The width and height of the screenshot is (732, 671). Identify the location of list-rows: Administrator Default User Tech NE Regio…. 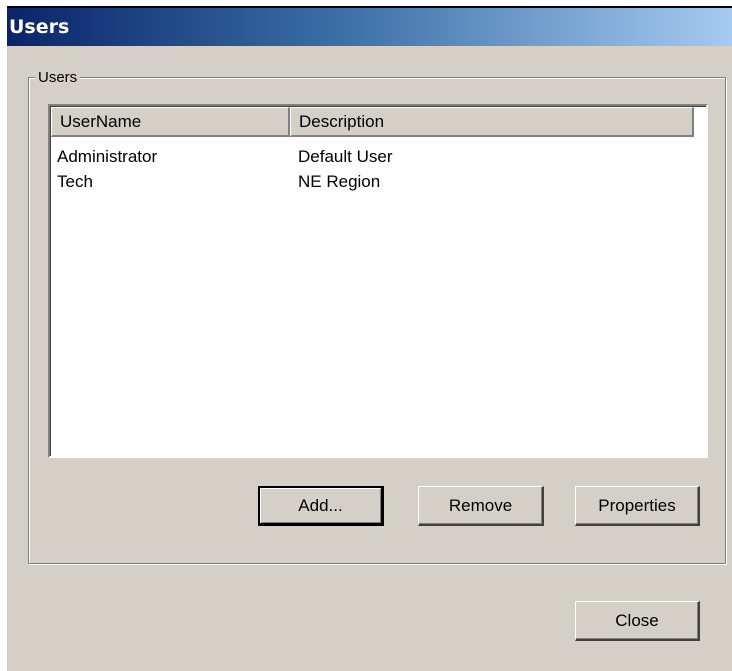
(378, 169).